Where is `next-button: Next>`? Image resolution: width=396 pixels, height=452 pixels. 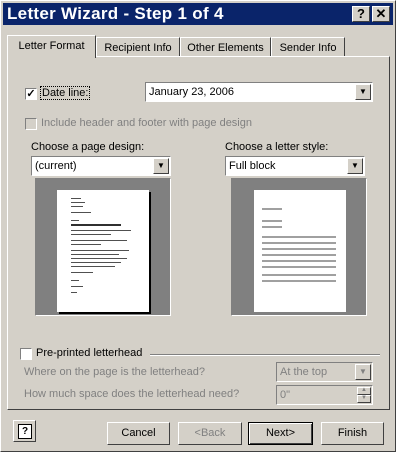
next-button: Next> is located at coordinates (280, 433).